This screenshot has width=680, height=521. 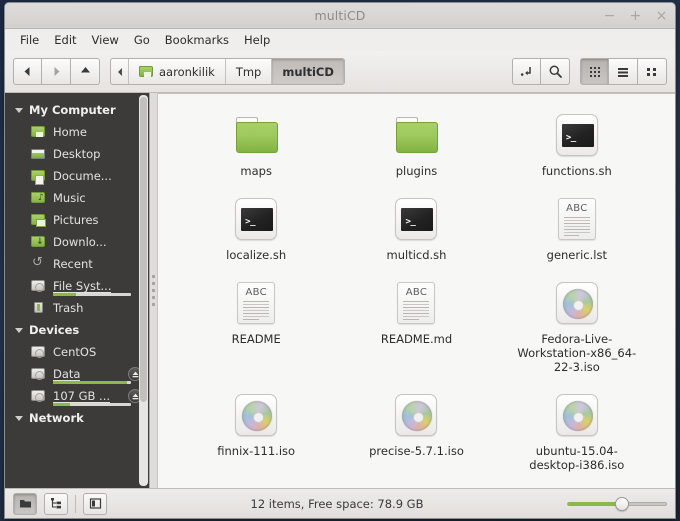 I want to click on up-button, so click(x=85, y=71).